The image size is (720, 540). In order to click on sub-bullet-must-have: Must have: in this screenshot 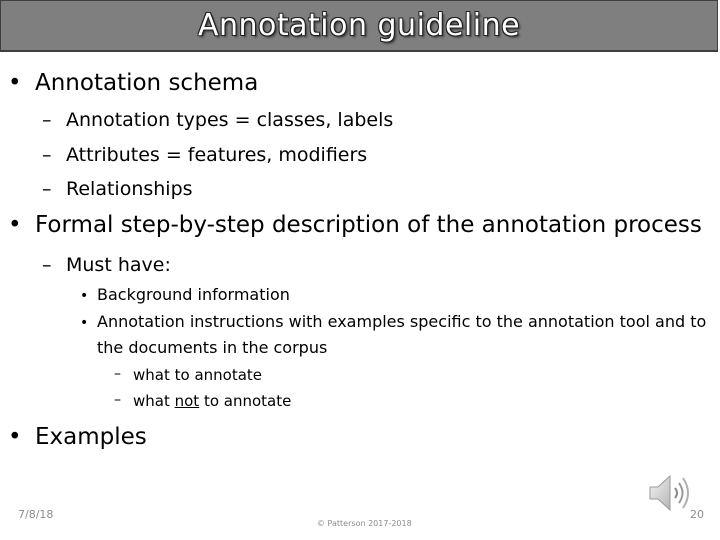, I will do `click(118, 265)`.